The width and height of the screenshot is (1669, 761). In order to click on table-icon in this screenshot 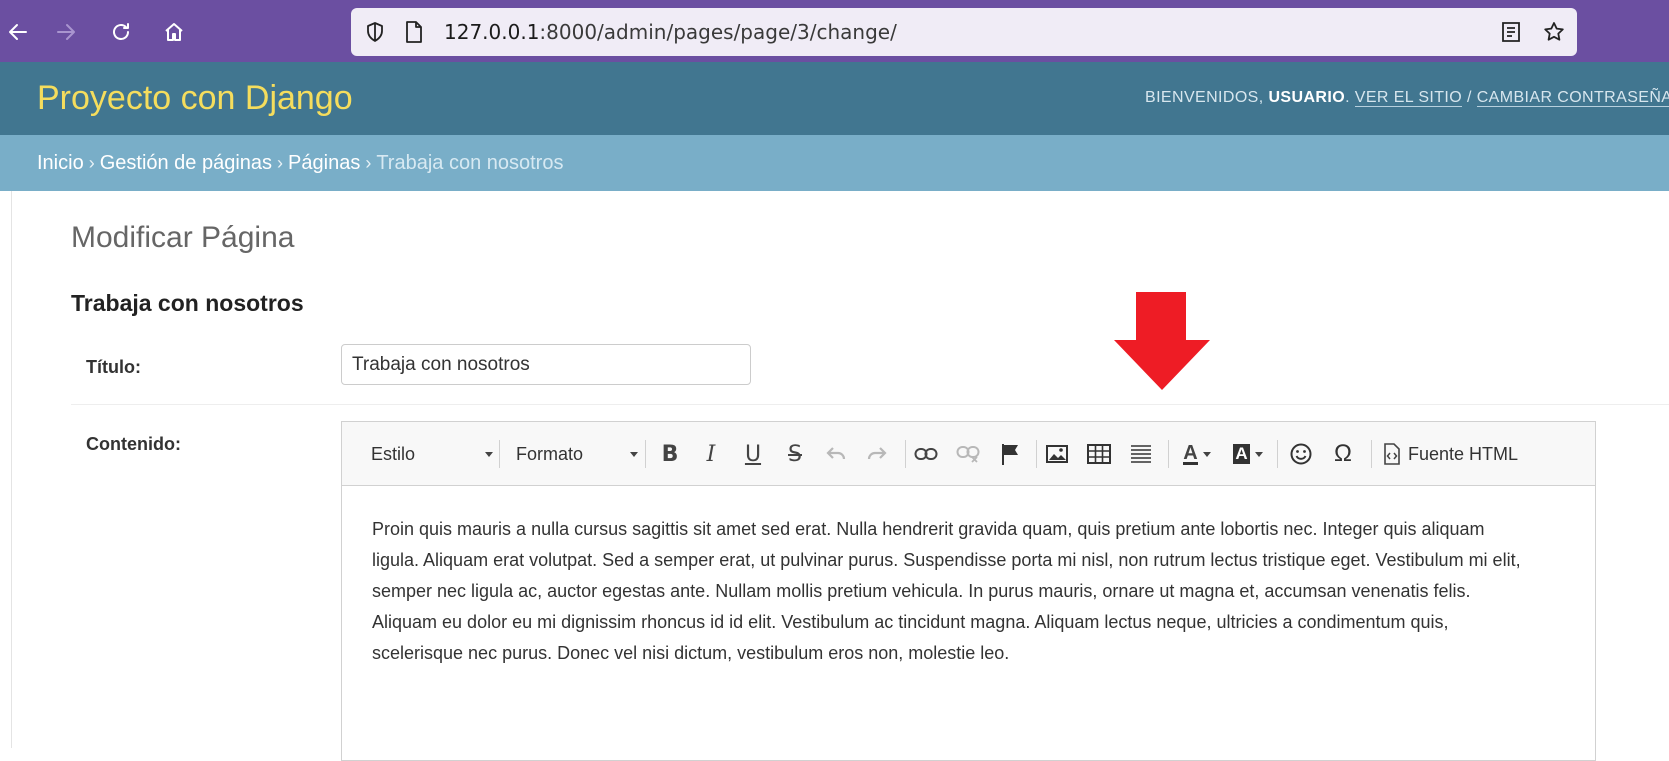, I will do `click(1099, 454)`.